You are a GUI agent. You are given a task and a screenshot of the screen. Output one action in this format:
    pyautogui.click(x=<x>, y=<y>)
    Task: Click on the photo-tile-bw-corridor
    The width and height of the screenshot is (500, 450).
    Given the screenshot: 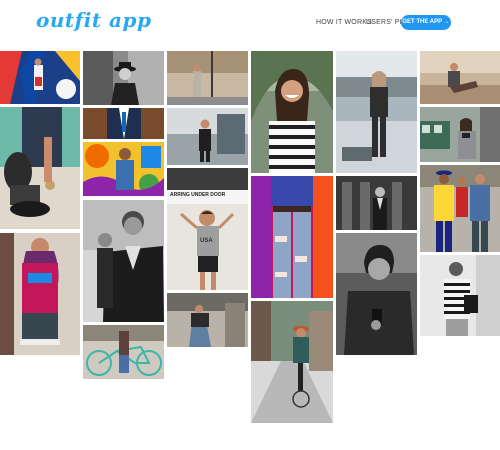 What is the action you would take?
    pyautogui.click(x=376, y=203)
    